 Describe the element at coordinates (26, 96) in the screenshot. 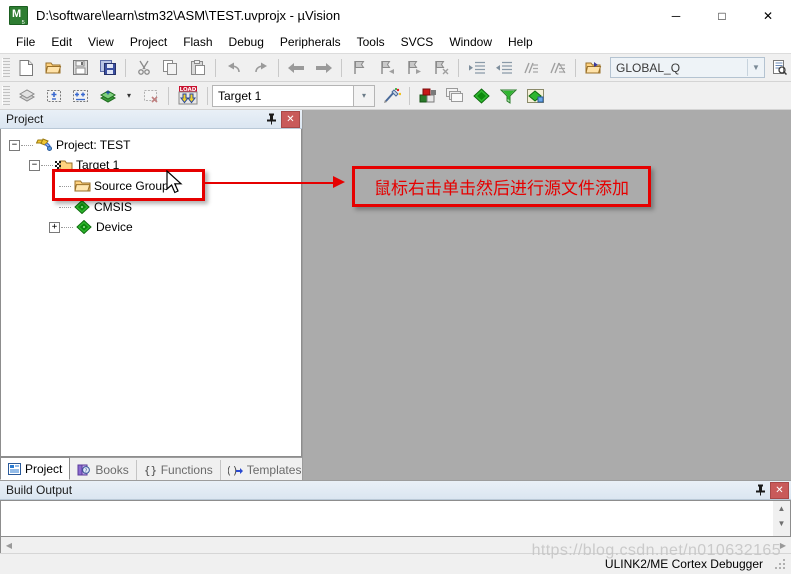

I see `translate-file-icon` at that location.